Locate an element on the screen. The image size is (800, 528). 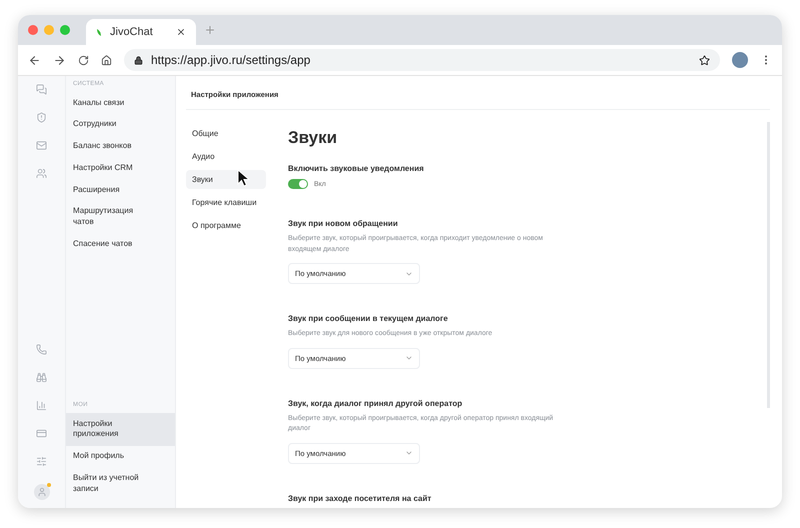
phone-icon is located at coordinates (41, 349).